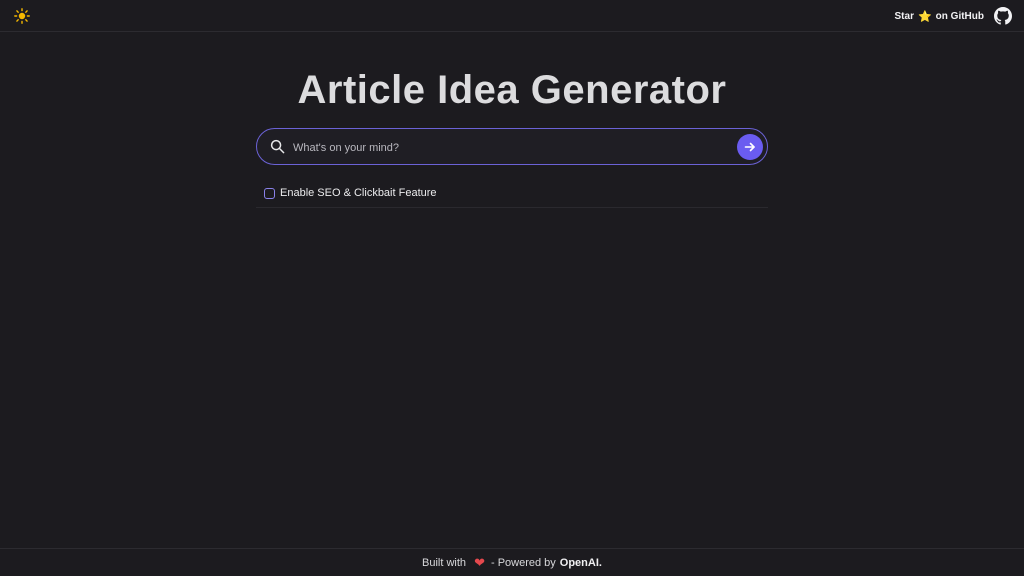 This screenshot has width=1024, height=576. Describe the element at coordinates (512, 16) in the screenshot. I see `top-bar: Star ⭐ on GitHub` at that location.